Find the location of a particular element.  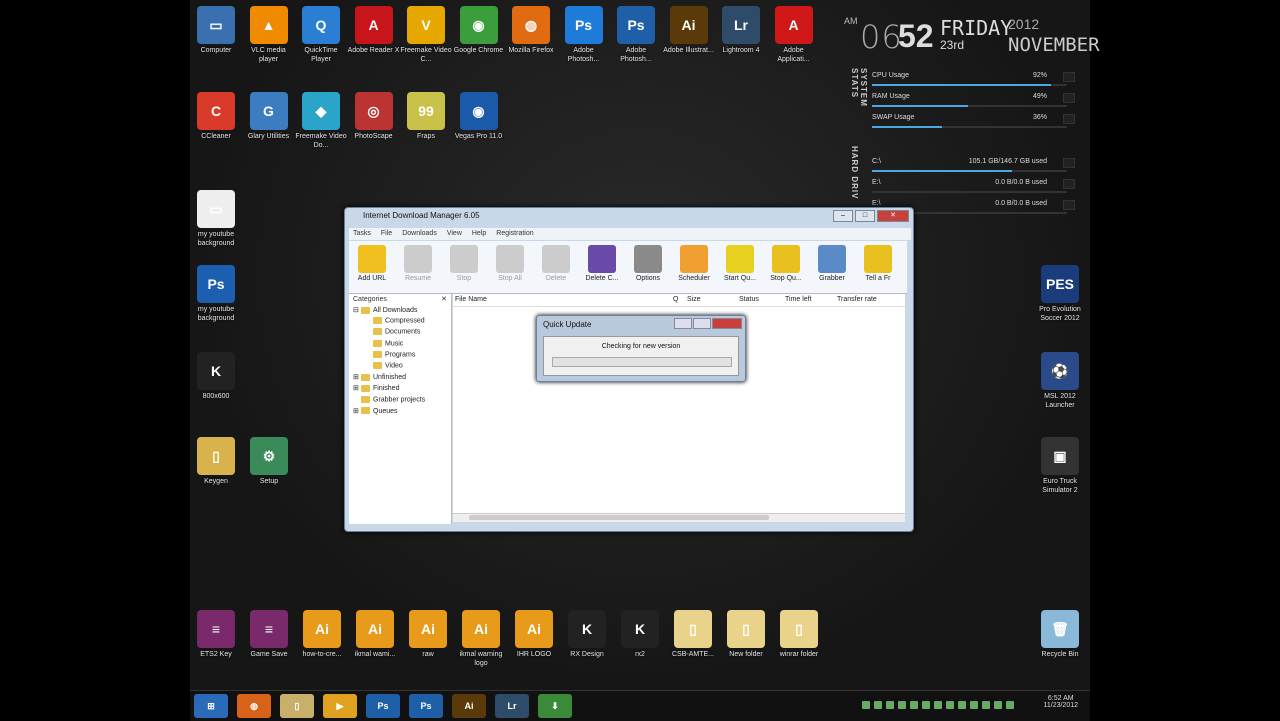

desktop-icon-bottom-6: Ai IHR LOGO is located at coordinates (534, 634).